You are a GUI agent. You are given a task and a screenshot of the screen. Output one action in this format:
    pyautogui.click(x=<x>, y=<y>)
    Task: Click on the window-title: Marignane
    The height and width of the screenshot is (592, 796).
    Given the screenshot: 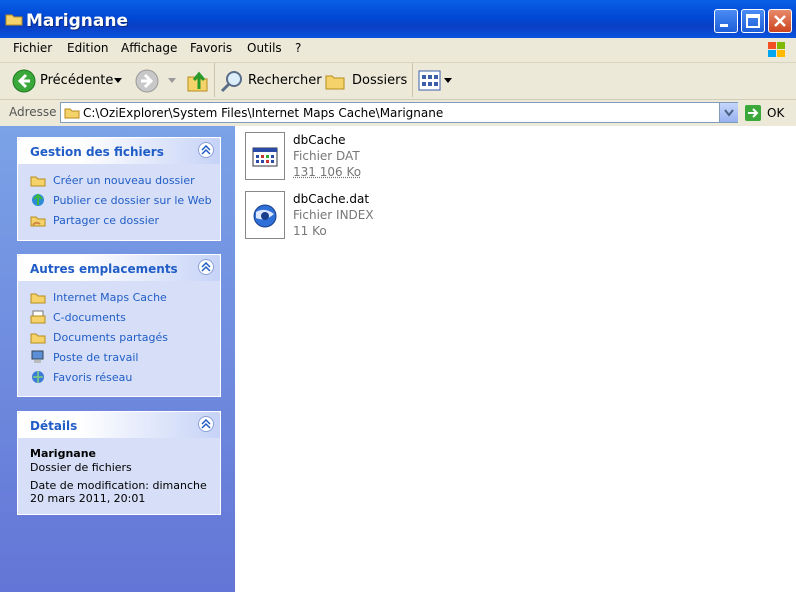 What is the action you would take?
    pyautogui.click(x=77, y=21)
    